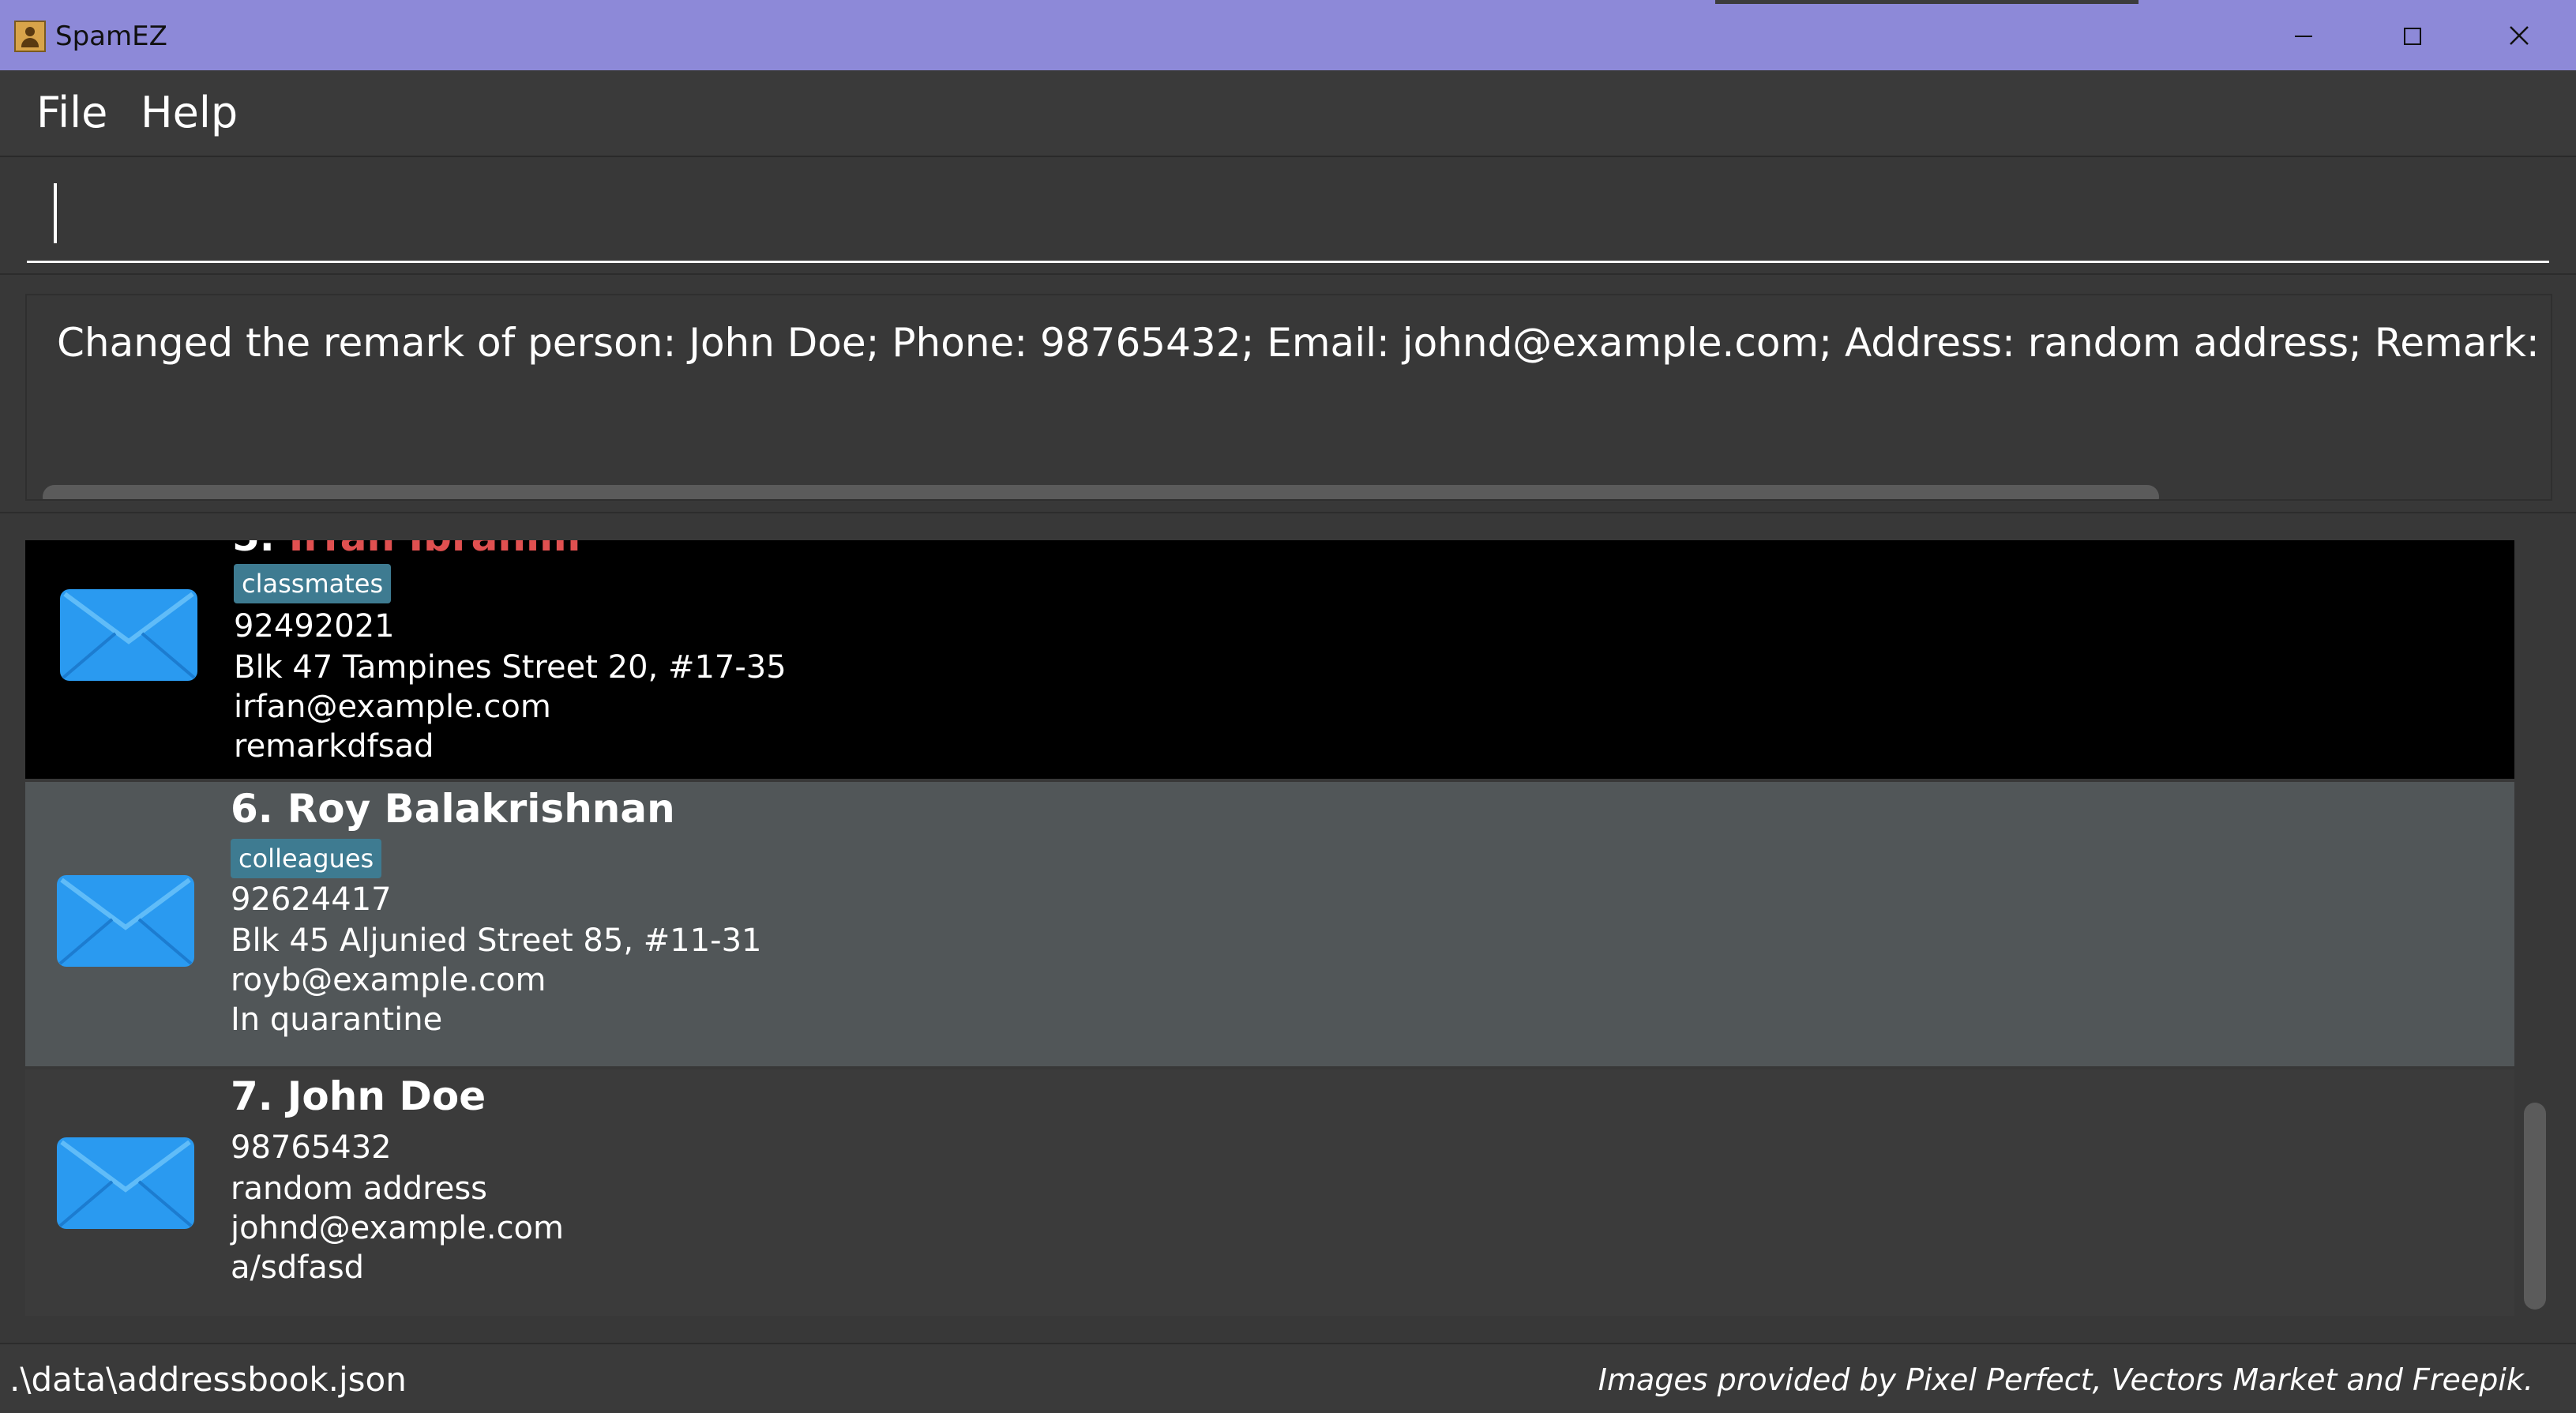  I want to click on text-caret, so click(55, 213).